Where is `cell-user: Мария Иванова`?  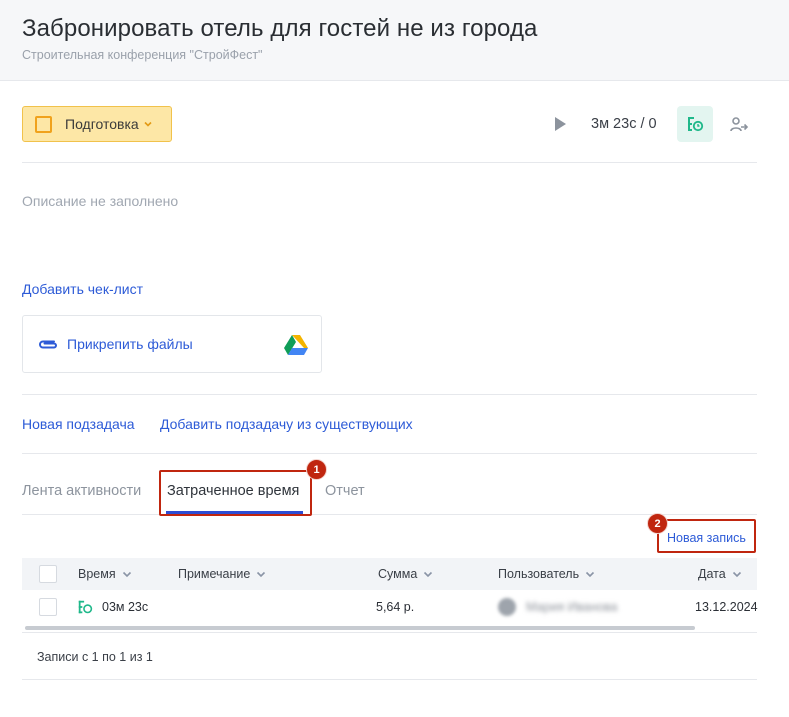
cell-user: Мария Иванова is located at coordinates (572, 607).